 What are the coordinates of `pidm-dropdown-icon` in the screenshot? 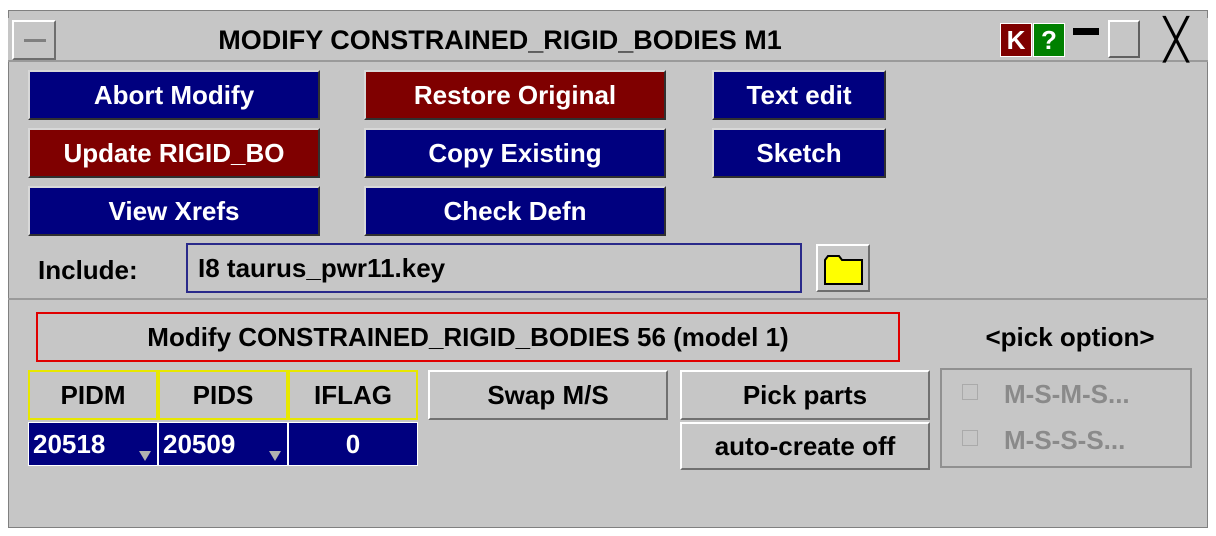 It's located at (145, 456).